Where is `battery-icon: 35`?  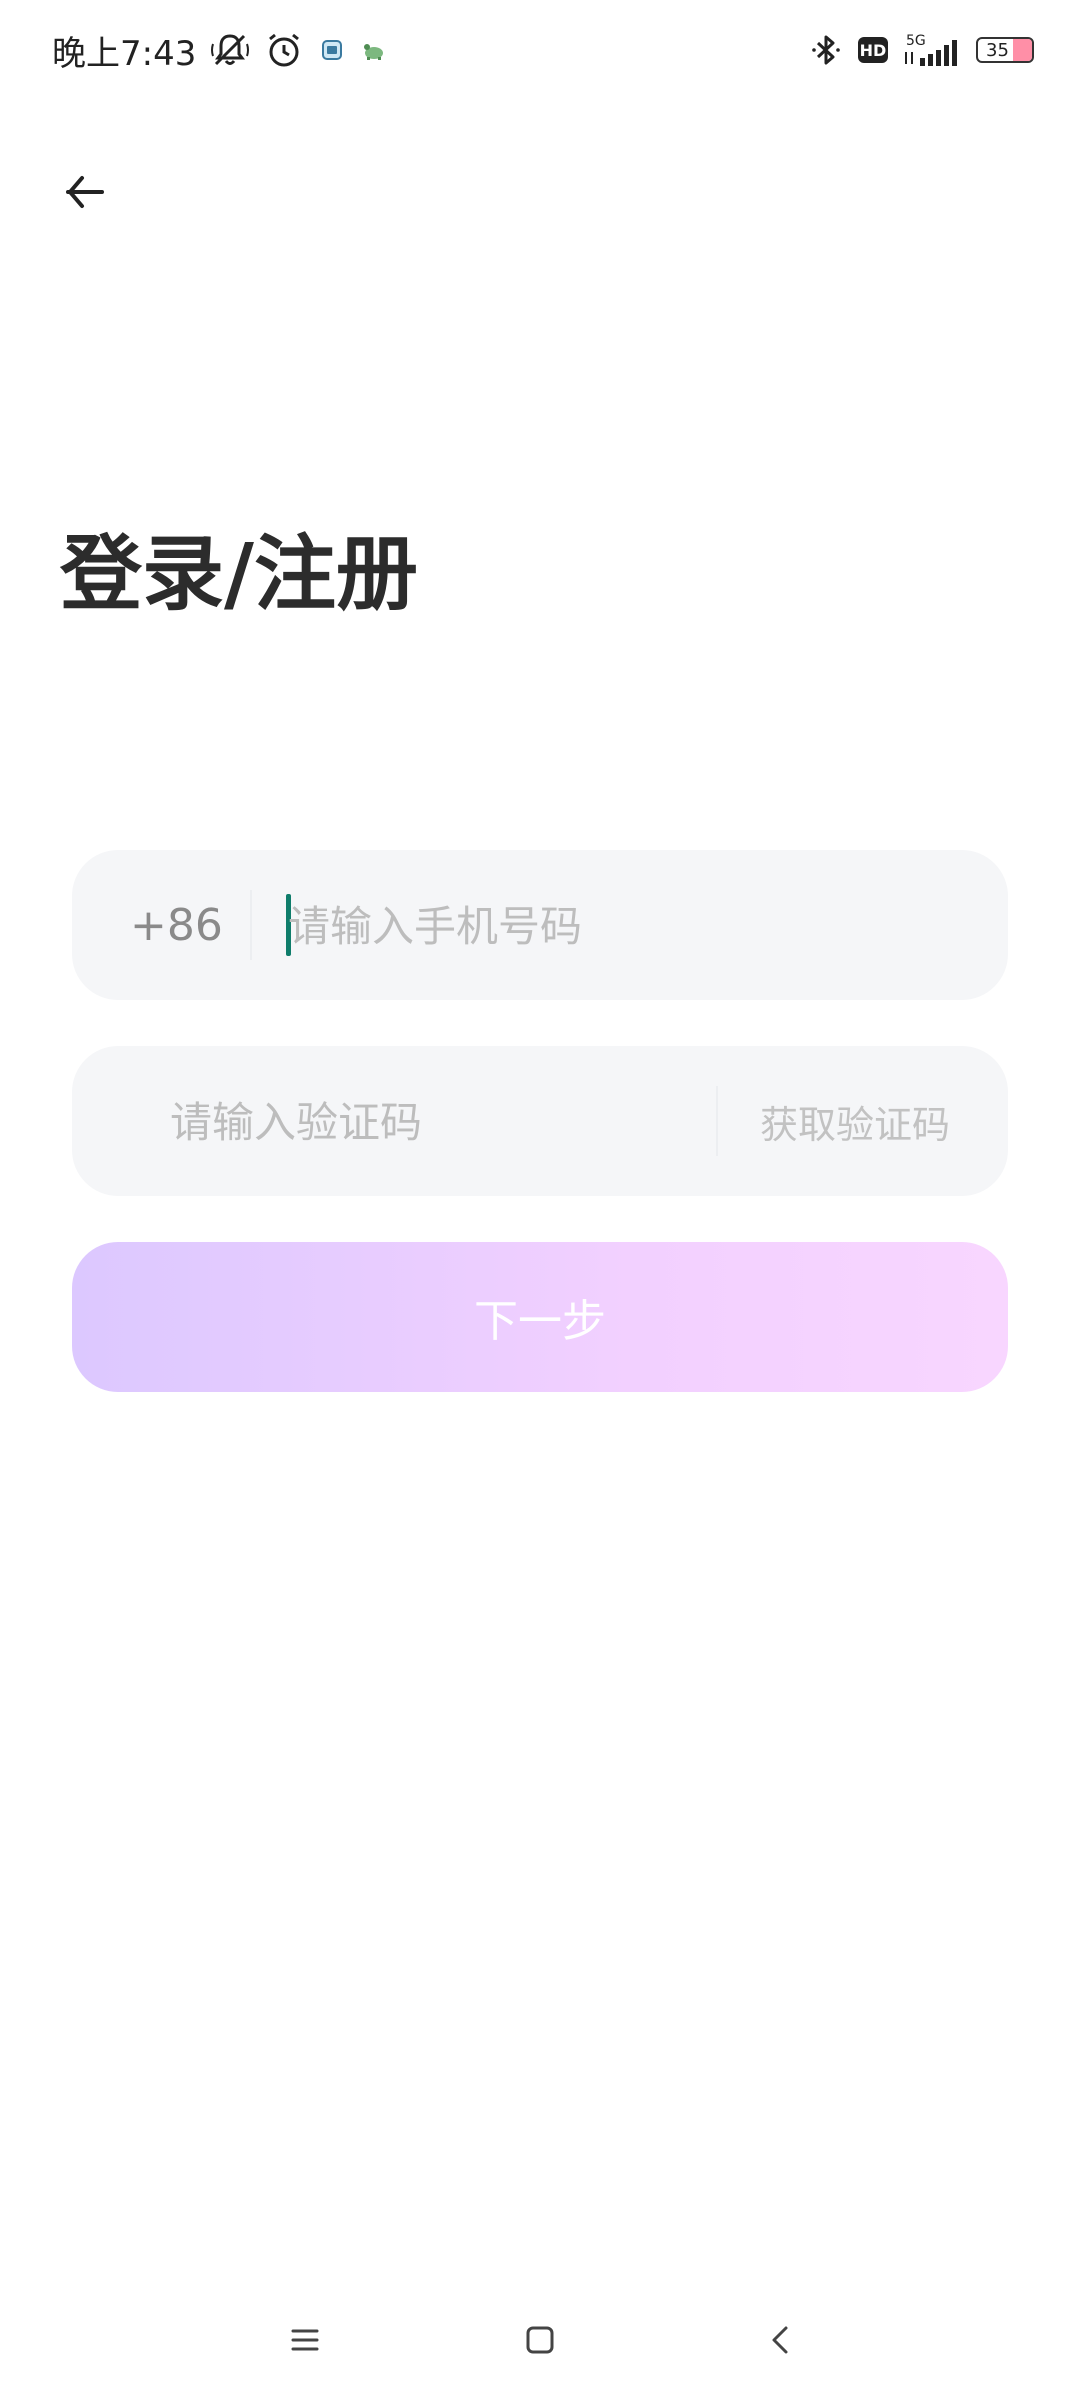
battery-icon: 35 is located at coordinates (1005, 50).